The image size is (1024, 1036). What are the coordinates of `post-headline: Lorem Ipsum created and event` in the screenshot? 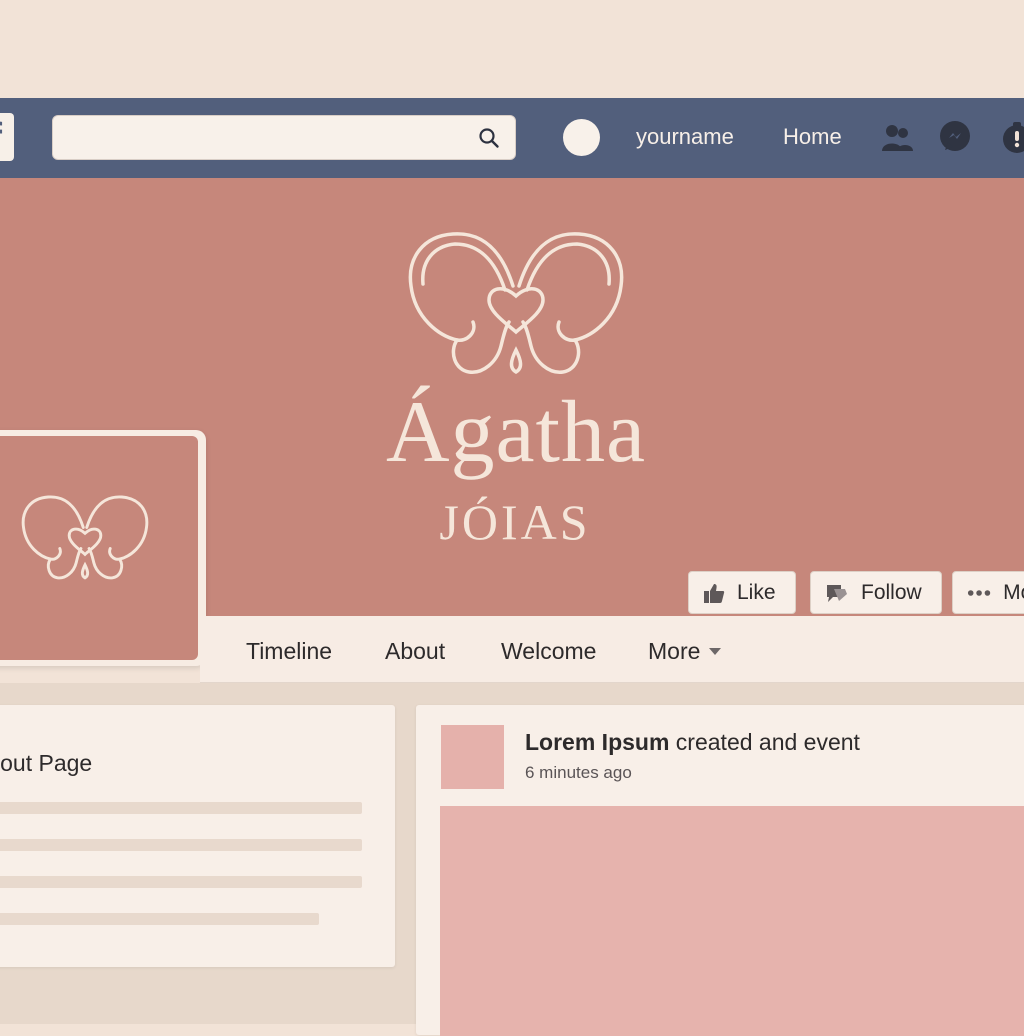 It's located at (692, 742).